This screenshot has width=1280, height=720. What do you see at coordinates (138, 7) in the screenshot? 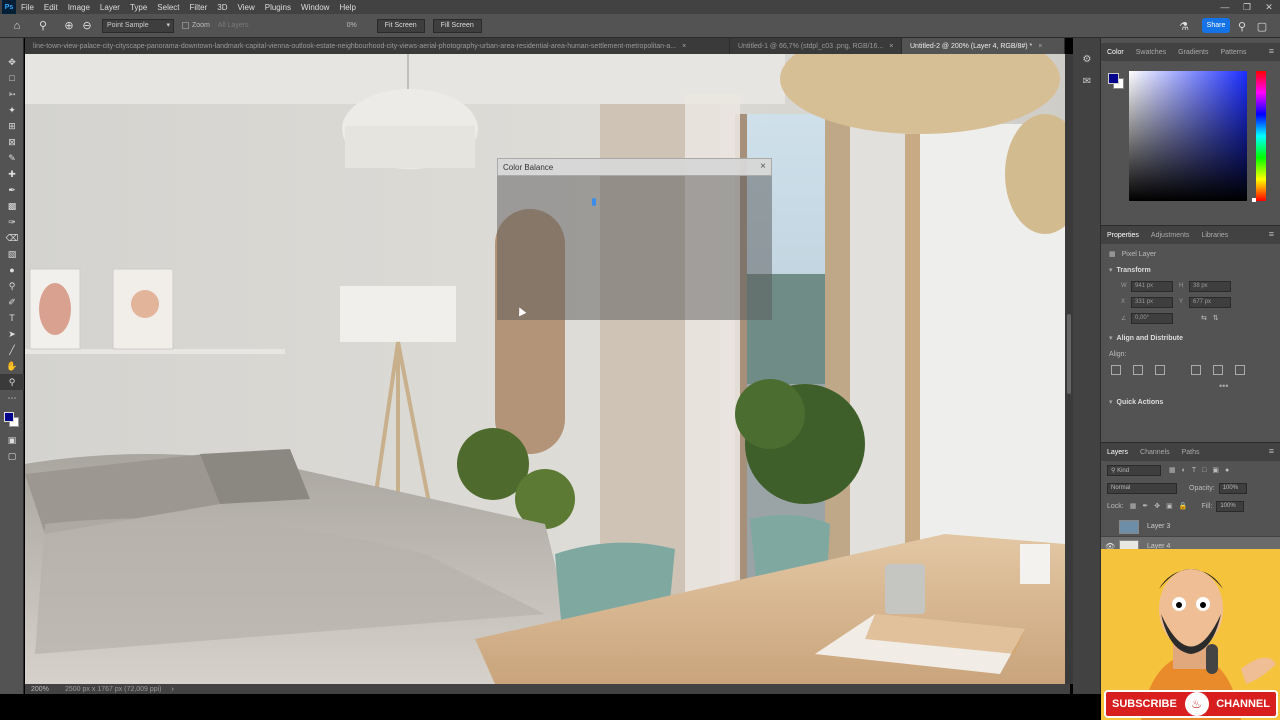
I see `menu-type: Type` at bounding box center [138, 7].